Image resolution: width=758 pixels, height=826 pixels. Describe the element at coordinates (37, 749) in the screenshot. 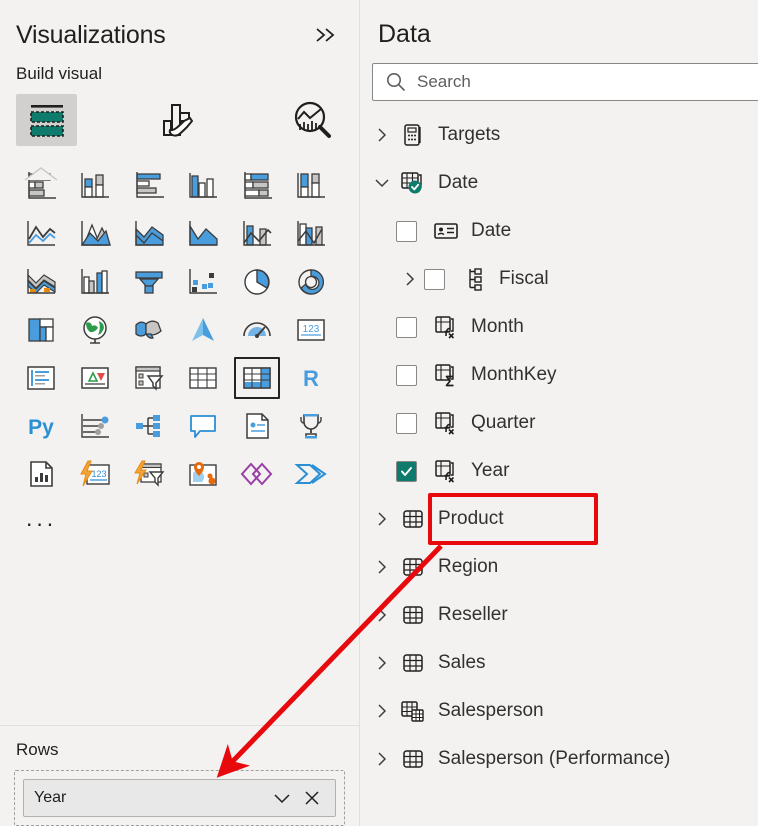

I see `rows-well-title: Rows` at that location.